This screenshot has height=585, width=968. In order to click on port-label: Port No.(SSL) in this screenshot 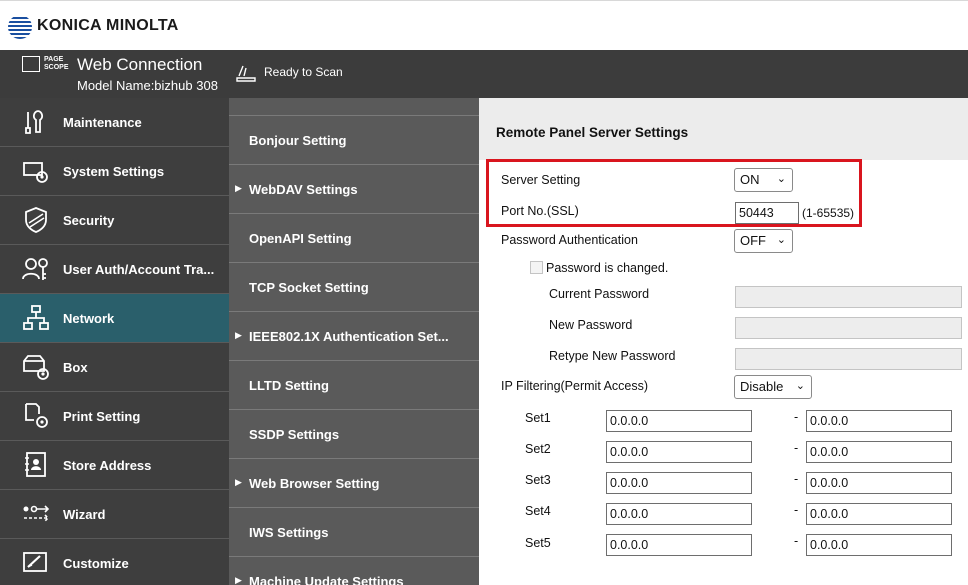, I will do `click(540, 211)`.